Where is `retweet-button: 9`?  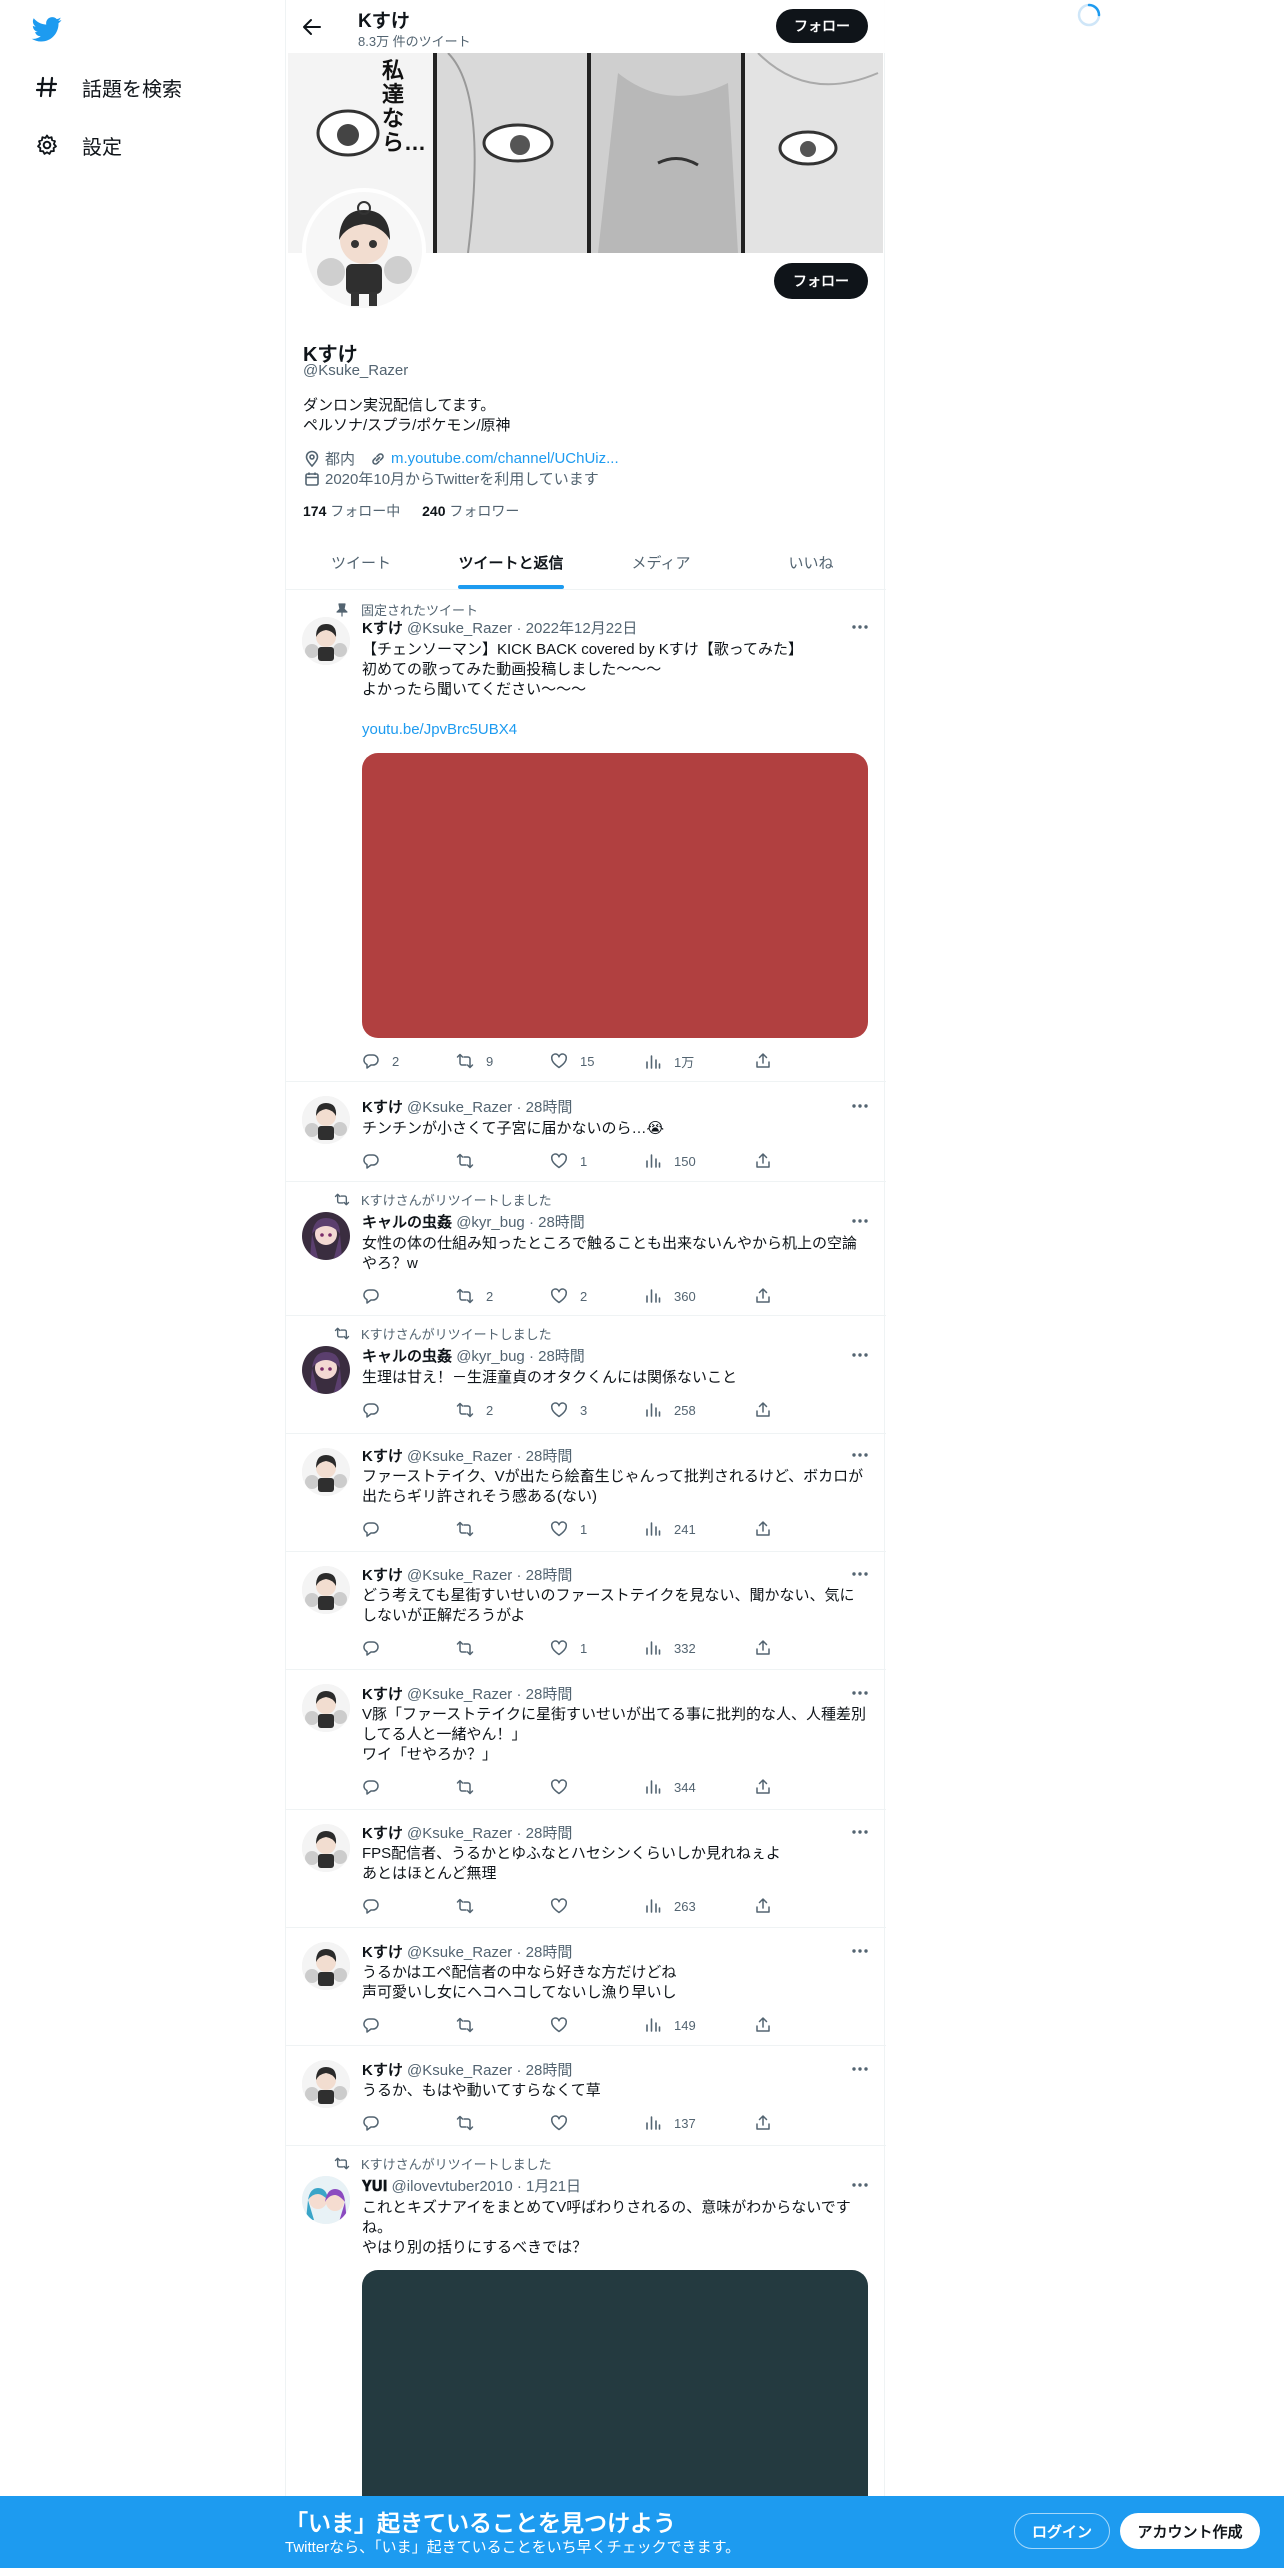
retweet-button: 9 is located at coordinates (474, 1061).